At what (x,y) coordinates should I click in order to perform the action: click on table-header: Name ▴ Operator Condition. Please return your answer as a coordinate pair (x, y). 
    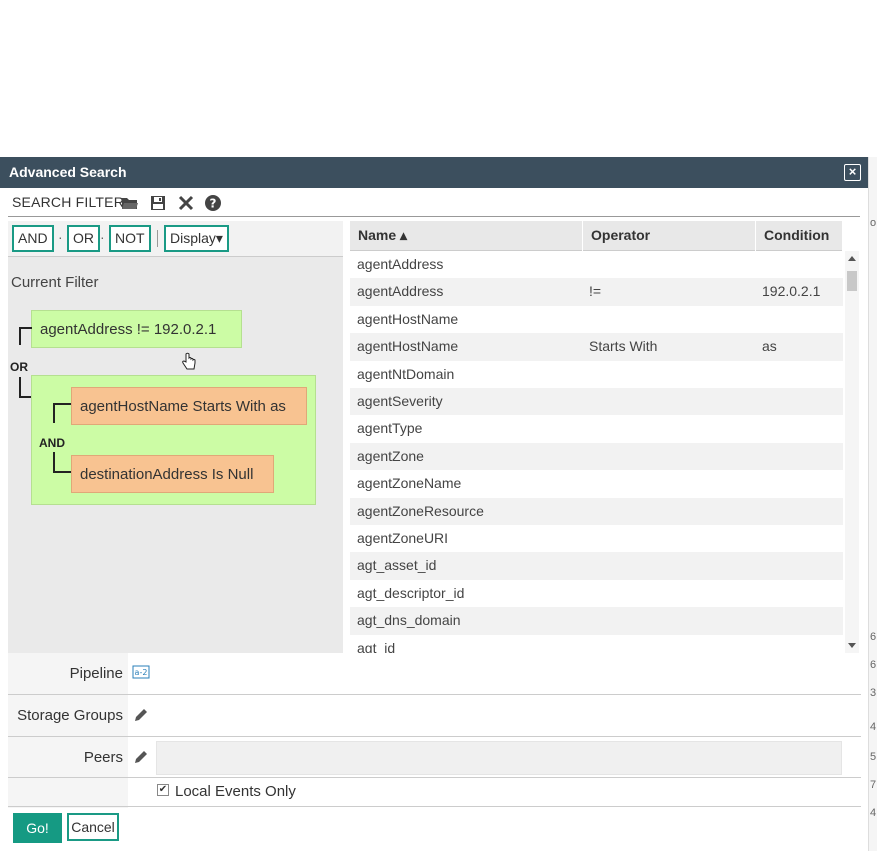
    Looking at the image, I should click on (596, 236).